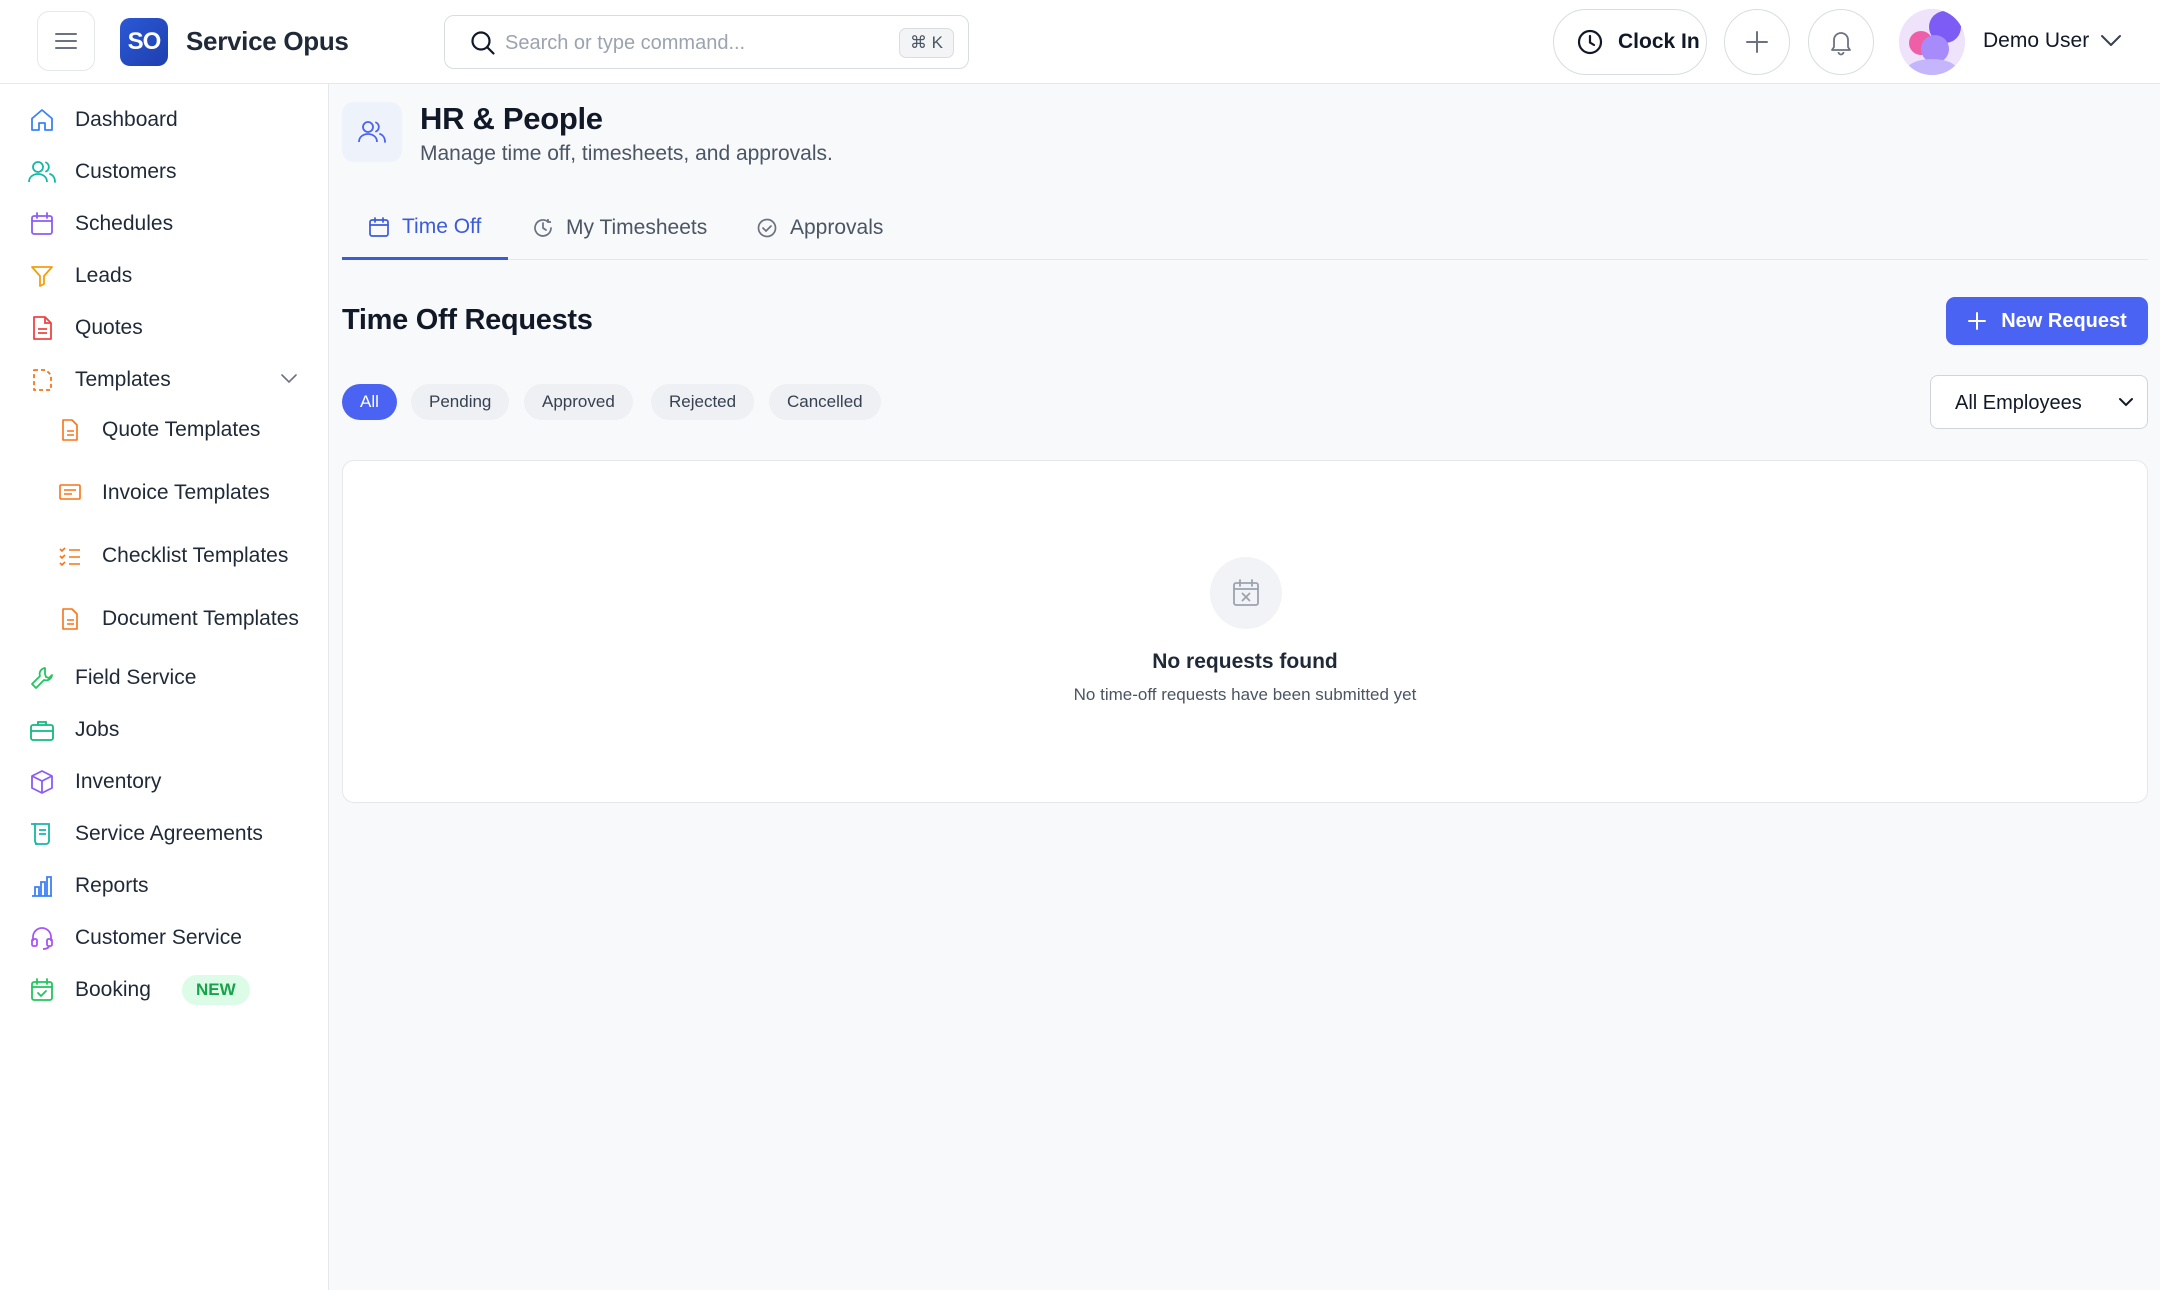 The width and height of the screenshot is (2160, 1290). I want to click on tab-my-timesheets: My Timesheets, so click(619, 228).